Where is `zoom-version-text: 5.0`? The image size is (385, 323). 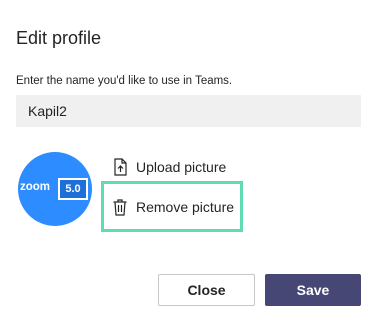 zoom-version-text: 5.0 is located at coordinates (73, 189).